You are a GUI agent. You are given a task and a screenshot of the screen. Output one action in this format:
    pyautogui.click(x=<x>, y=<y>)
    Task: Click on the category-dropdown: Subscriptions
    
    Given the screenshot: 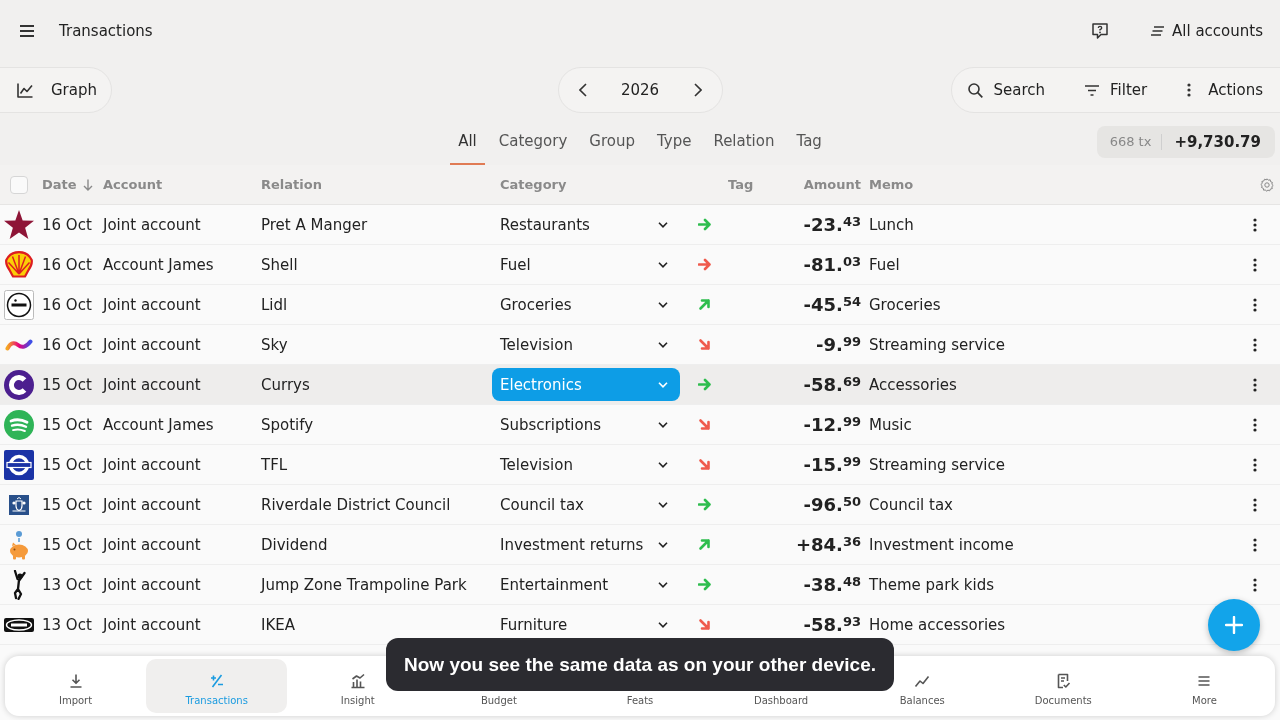 What is the action you would take?
    pyautogui.click(x=586, y=424)
    